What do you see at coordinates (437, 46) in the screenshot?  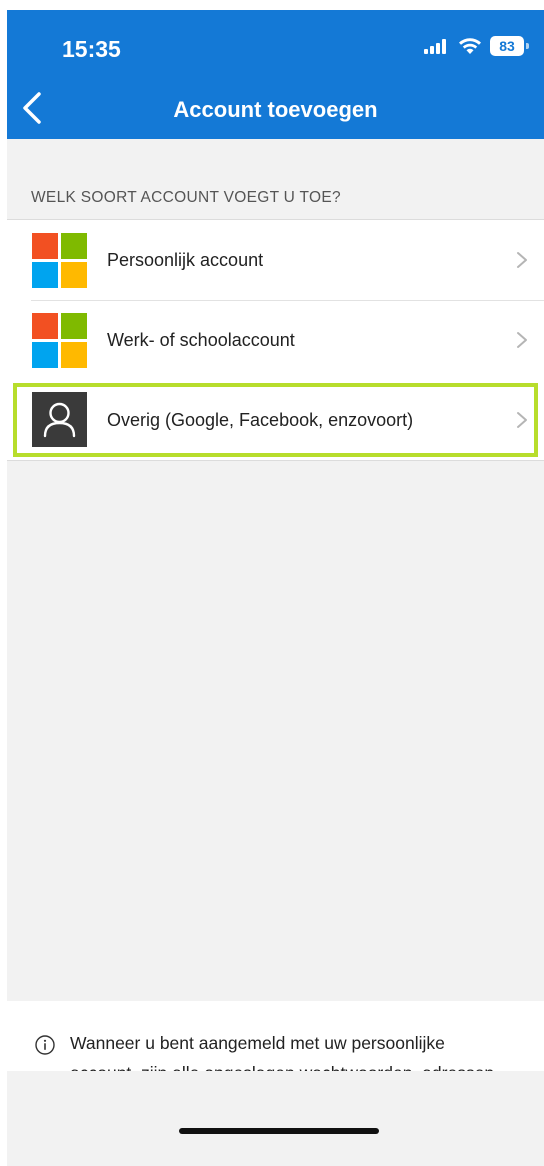 I see `signal-icon` at bounding box center [437, 46].